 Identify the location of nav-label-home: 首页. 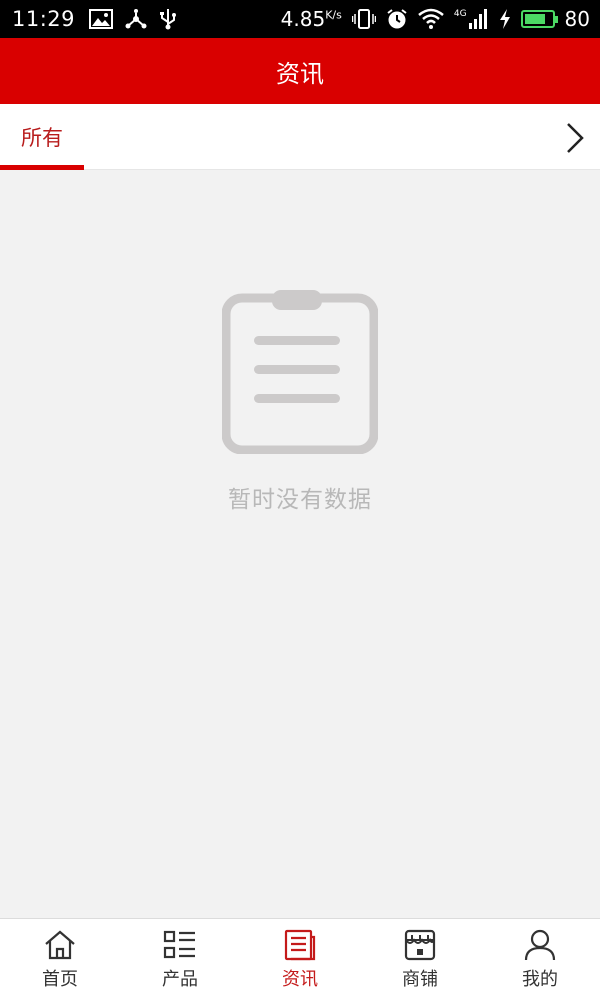
(60, 979).